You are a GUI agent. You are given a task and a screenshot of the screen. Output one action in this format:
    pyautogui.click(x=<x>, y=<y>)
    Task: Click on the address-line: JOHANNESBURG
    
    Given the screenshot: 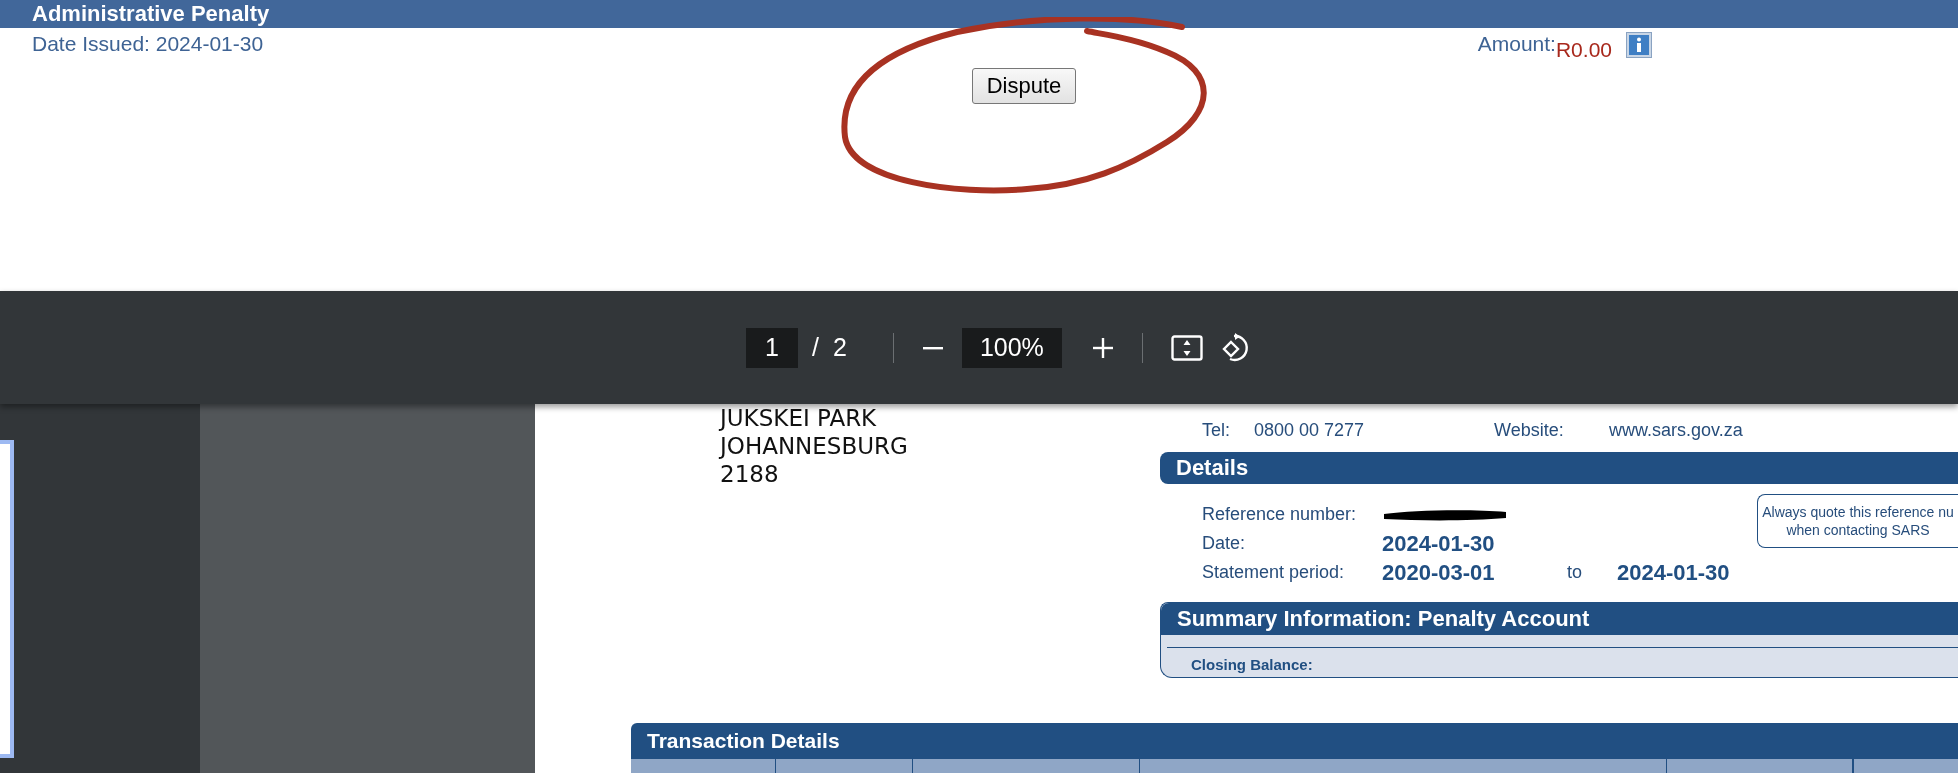 What is the action you would take?
    pyautogui.click(x=814, y=446)
    